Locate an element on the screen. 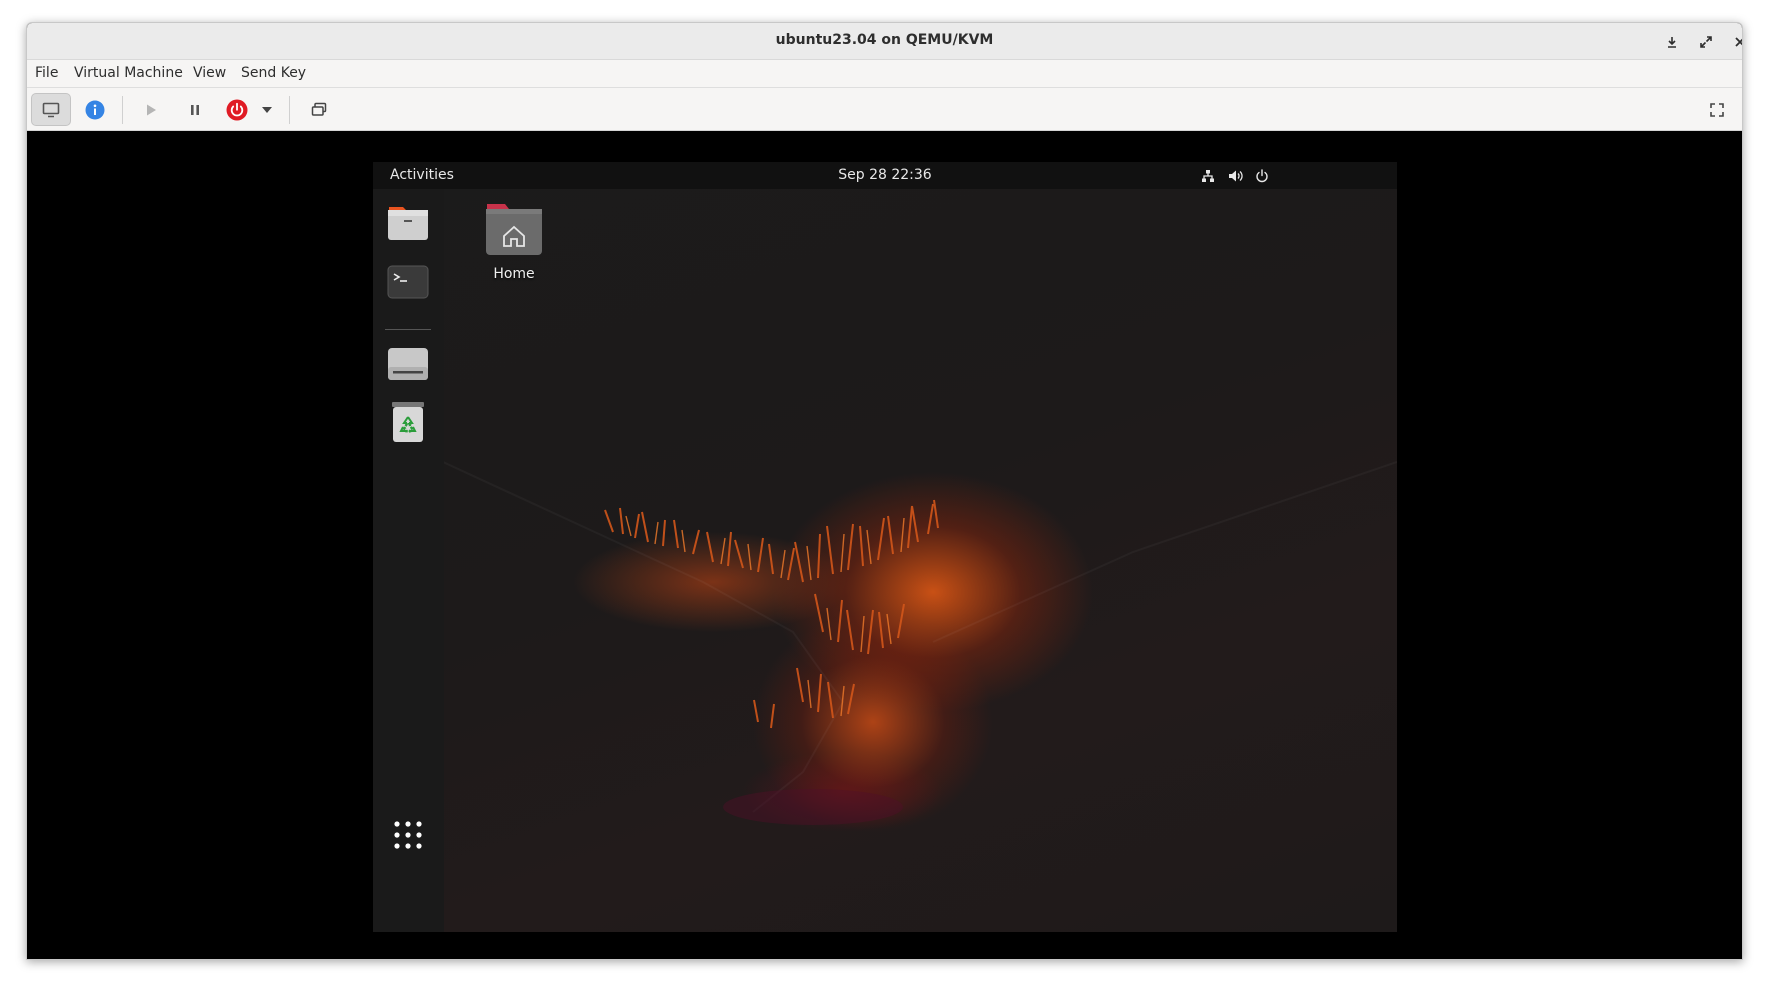 This screenshot has width=1769, height=988. files-icon is located at coordinates (408, 222).